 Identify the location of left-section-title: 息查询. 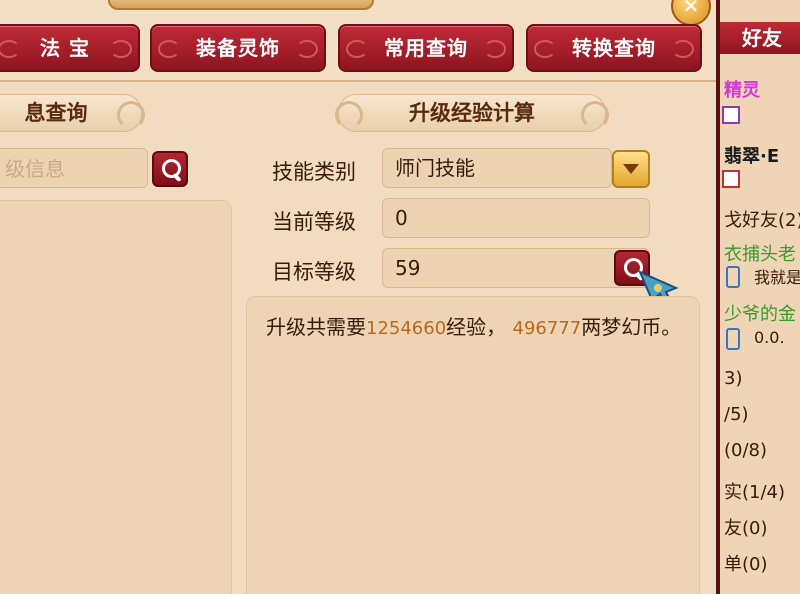
(72, 113).